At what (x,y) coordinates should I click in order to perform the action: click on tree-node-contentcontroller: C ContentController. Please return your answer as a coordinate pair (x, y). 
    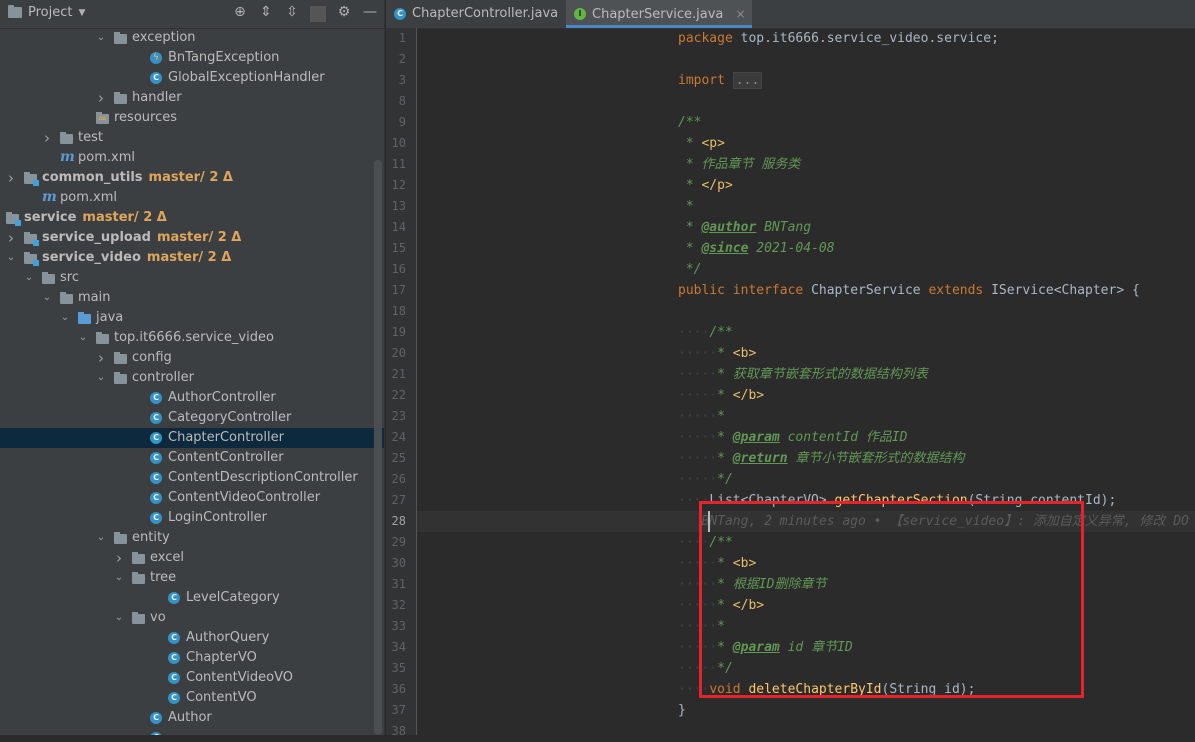
    Looking at the image, I should click on (192, 458).